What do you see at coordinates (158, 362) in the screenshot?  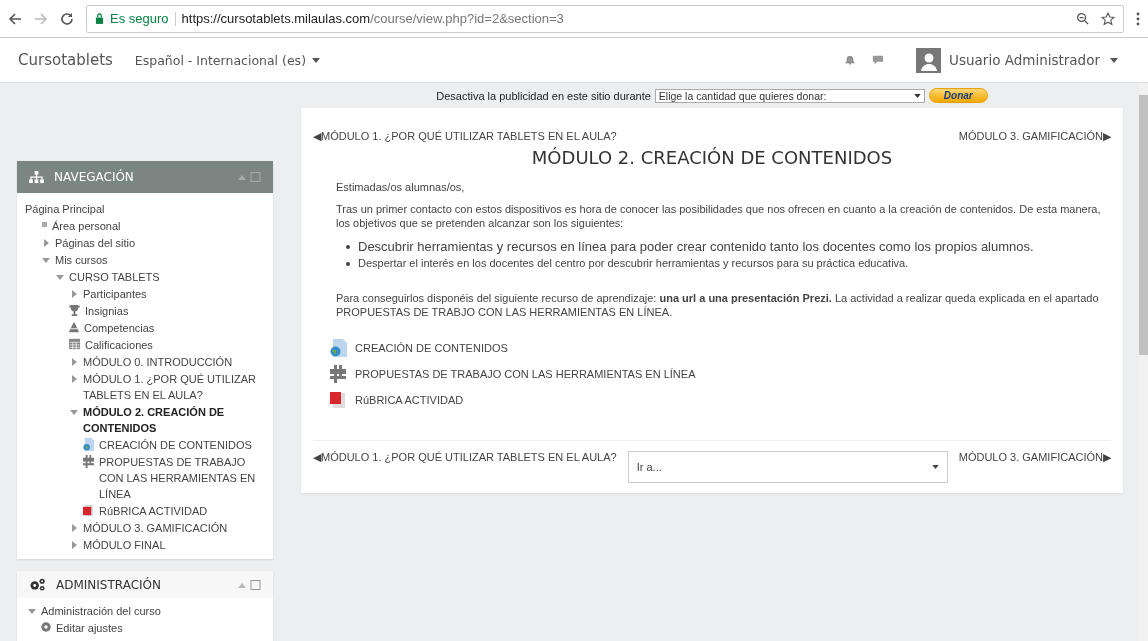 I see `tree-item: MÓDULO 0. INTRODUCCIÓN` at bounding box center [158, 362].